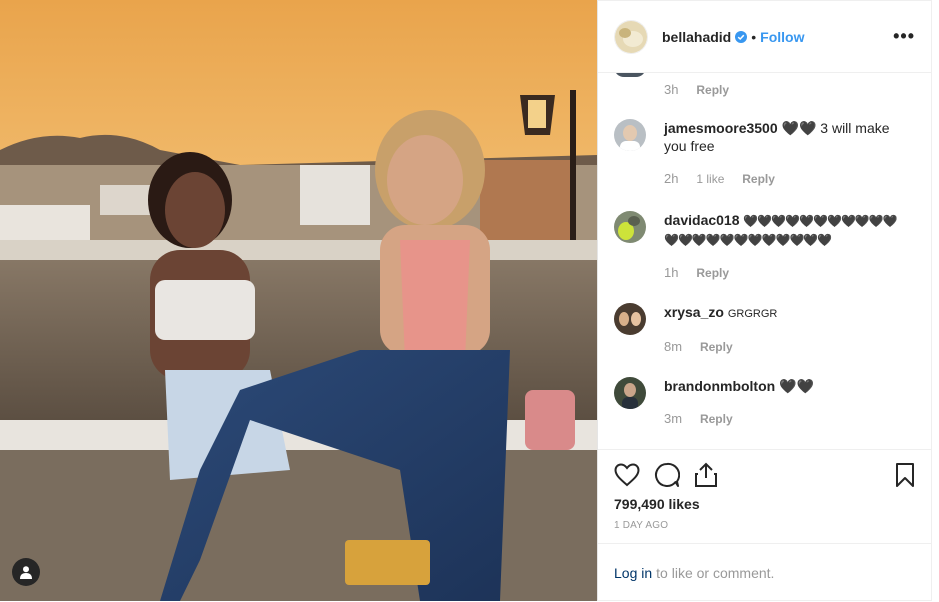 The image size is (939, 602). I want to click on comment-text: GRGRGR, so click(752, 314).